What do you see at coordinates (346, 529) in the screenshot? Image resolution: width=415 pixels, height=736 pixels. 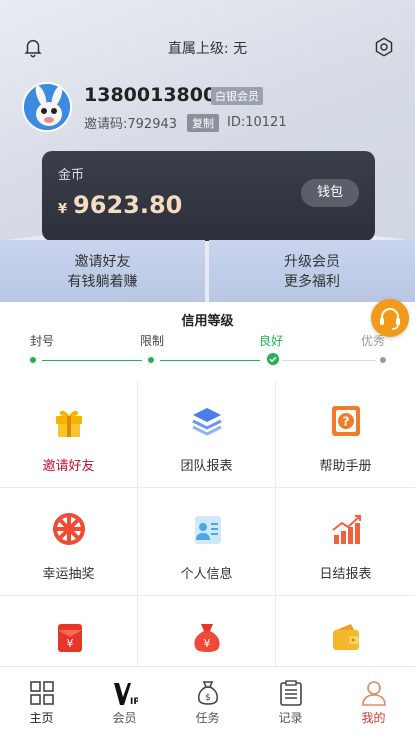 I see `bar-chart-icon` at bounding box center [346, 529].